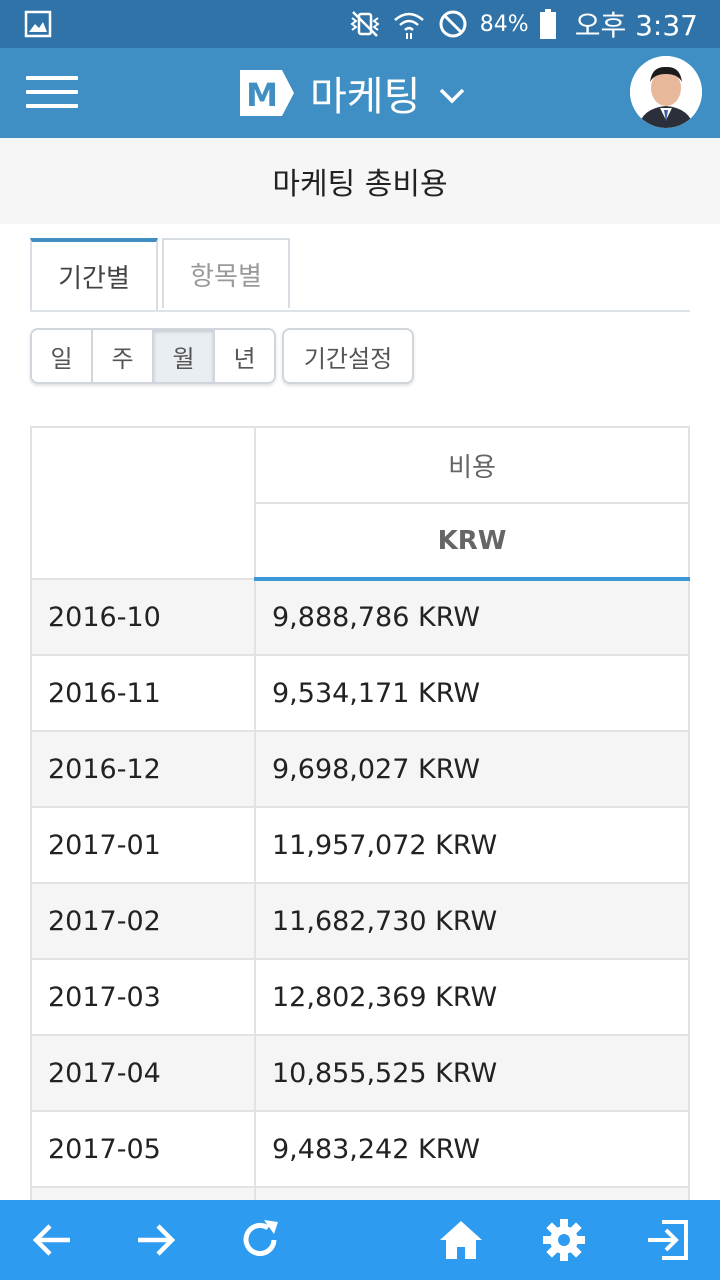  What do you see at coordinates (452, 96) in the screenshot?
I see `chevron-down-icon` at bounding box center [452, 96].